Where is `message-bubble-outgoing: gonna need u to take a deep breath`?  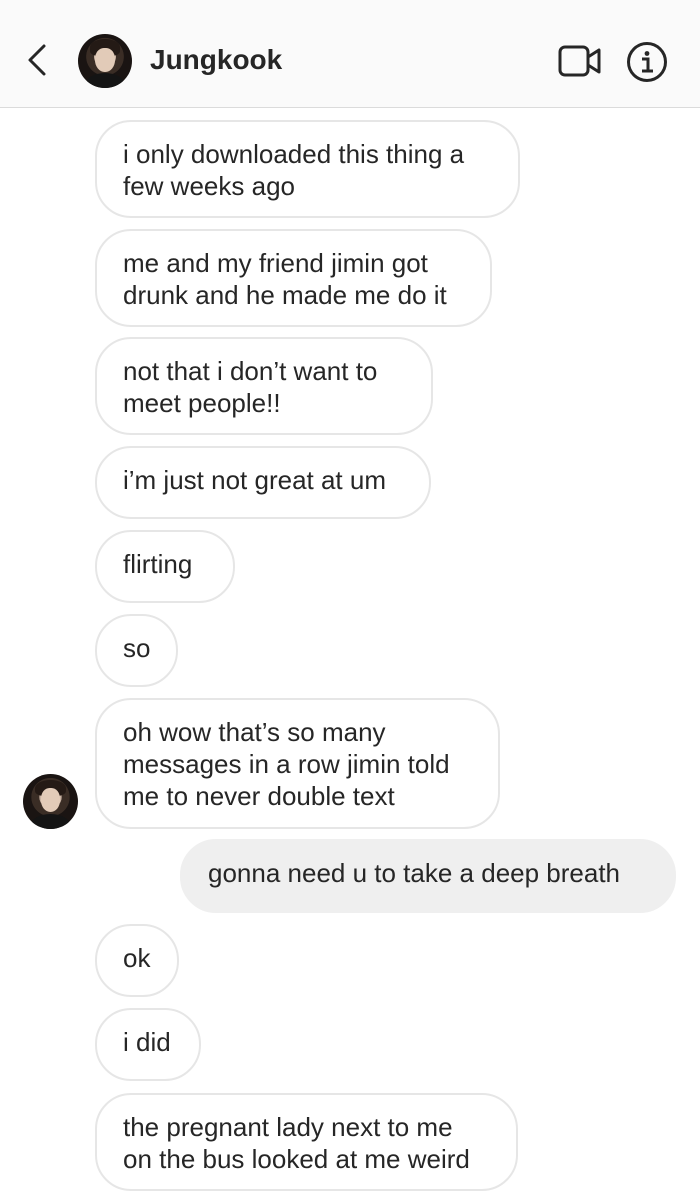 message-bubble-outgoing: gonna need u to take a deep breath is located at coordinates (428, 876).